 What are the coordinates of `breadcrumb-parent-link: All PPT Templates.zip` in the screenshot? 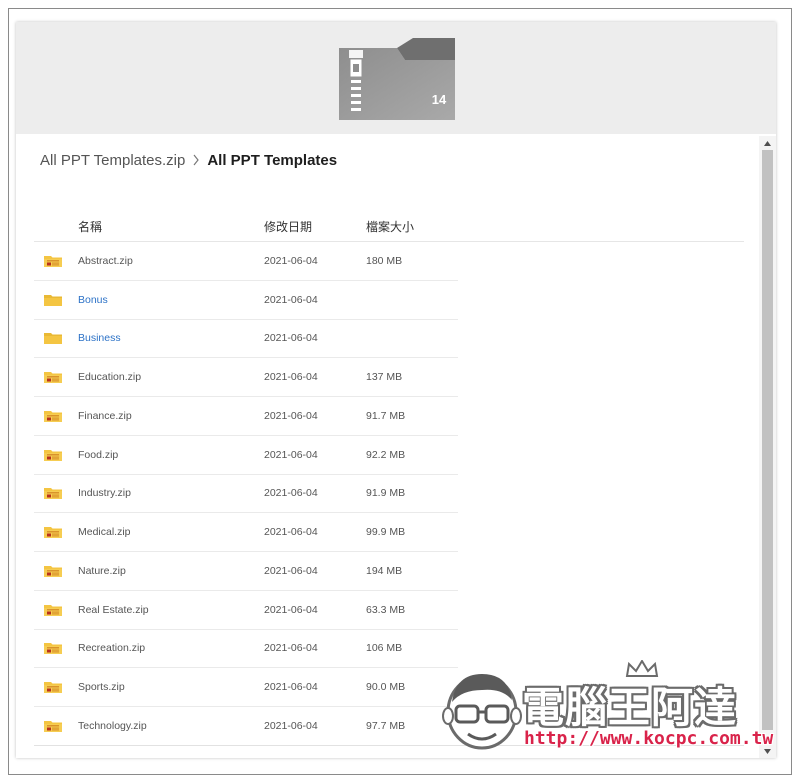 It's located at (112, 160).